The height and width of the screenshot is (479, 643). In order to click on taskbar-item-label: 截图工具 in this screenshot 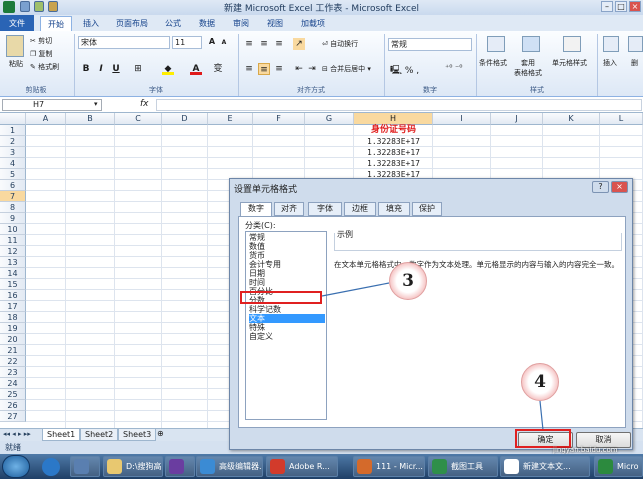, I will do `click(467, 466)`.